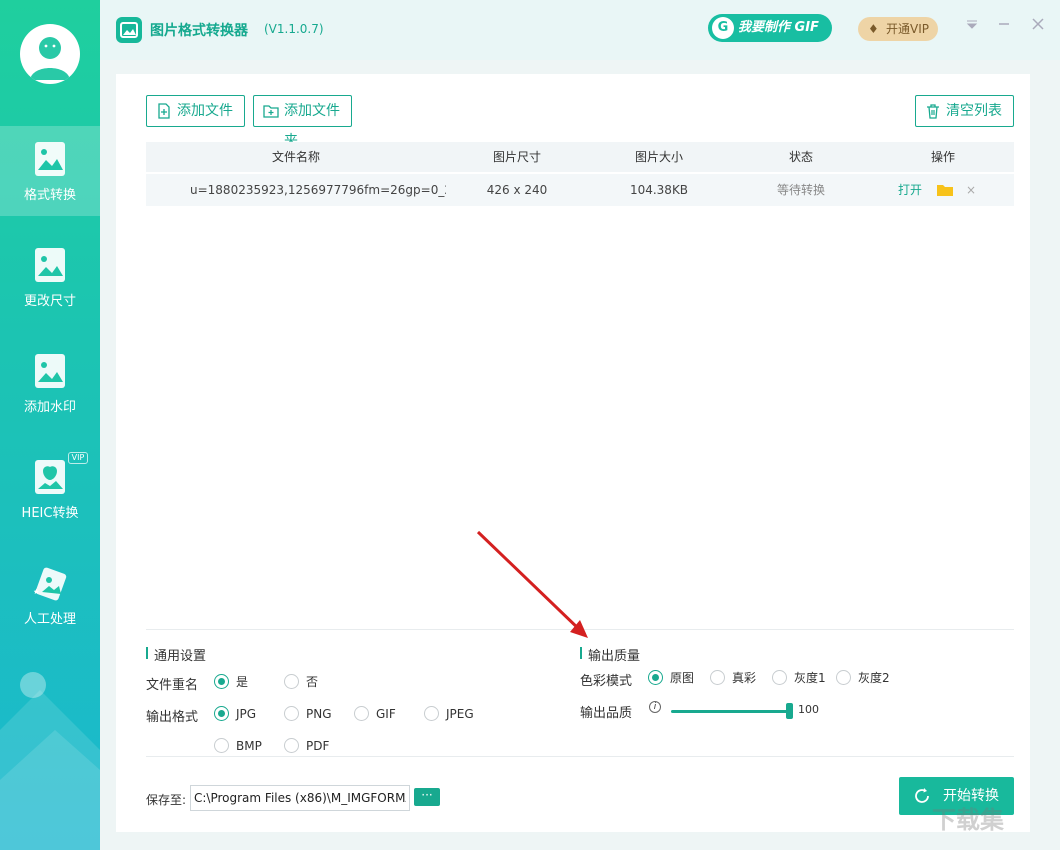 This screenshot has width=1060, height=850. I want to click on output-quality-label: 输出品质, so click(606, 713).